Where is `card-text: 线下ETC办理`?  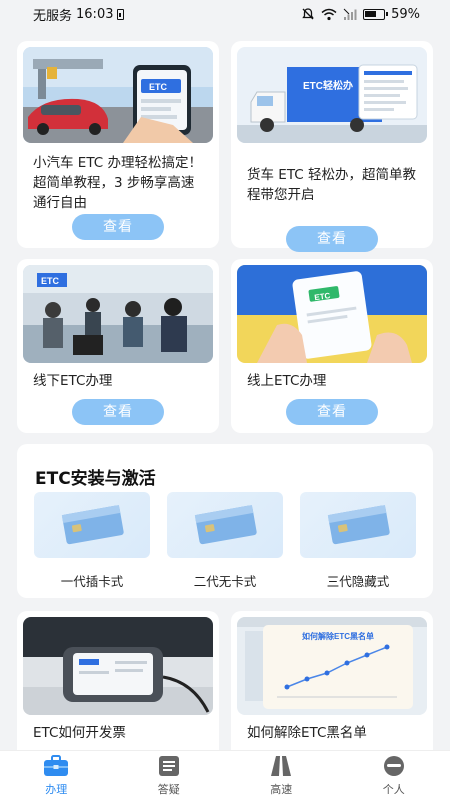 card-text: 线下ETC办理 is located at coordinates (73, 381).